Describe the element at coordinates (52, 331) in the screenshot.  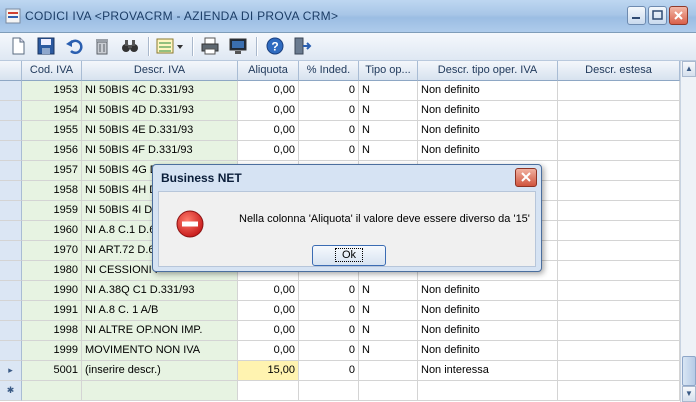
I see `cell-cod-iva: 1998` at that location.